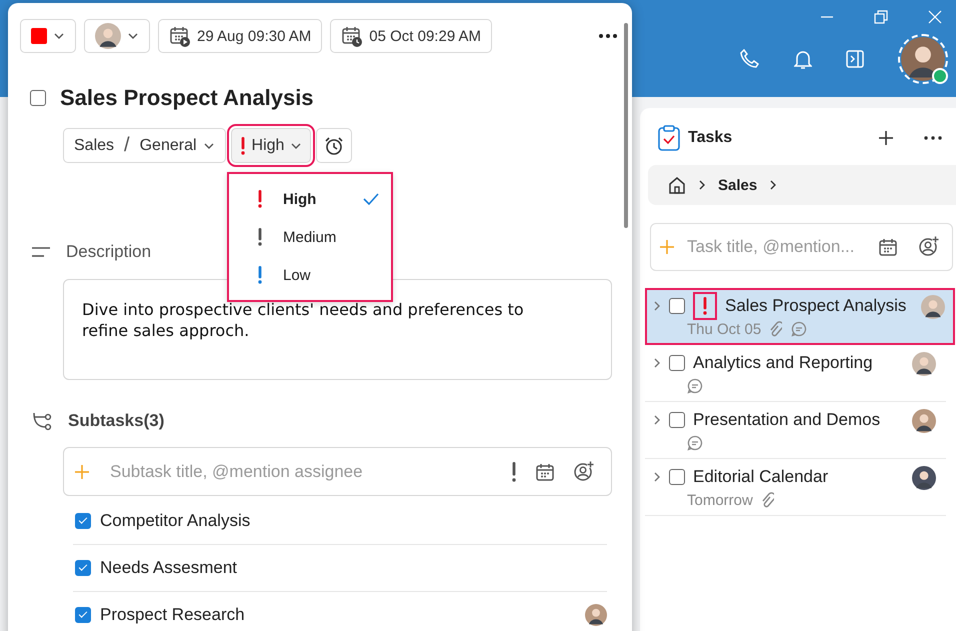  What do you see at coordinates (923, 59) in the screenshot?
I see `profile-avatar` at bounding box center [923, 59].